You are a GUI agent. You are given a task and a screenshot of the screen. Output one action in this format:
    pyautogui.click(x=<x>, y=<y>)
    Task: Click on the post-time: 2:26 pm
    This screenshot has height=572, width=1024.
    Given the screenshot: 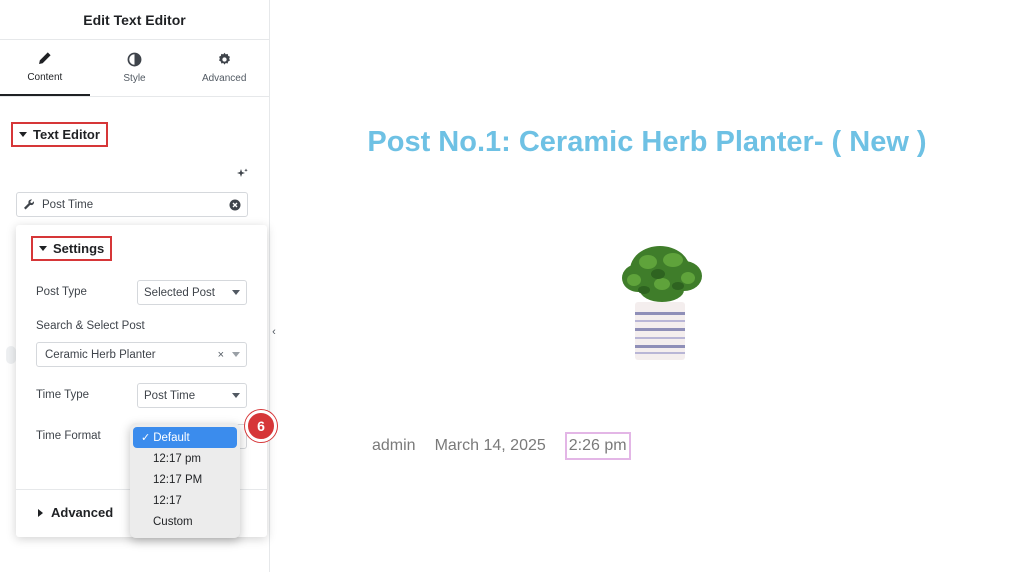 What is the action you would take?
    pyautogui.click(x=597, y=446)
    